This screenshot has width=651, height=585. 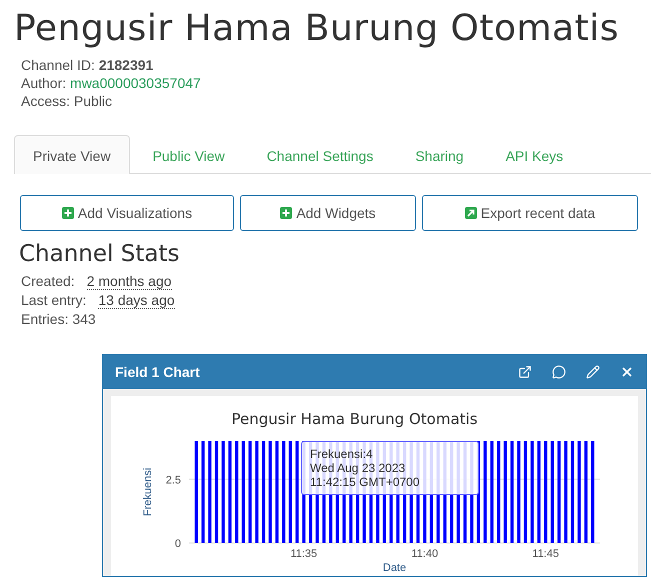 What do you see at coordinates (129, 281) in the screenshot?
I see `created-value: 2 months ago` at bounding box center [129, 281].